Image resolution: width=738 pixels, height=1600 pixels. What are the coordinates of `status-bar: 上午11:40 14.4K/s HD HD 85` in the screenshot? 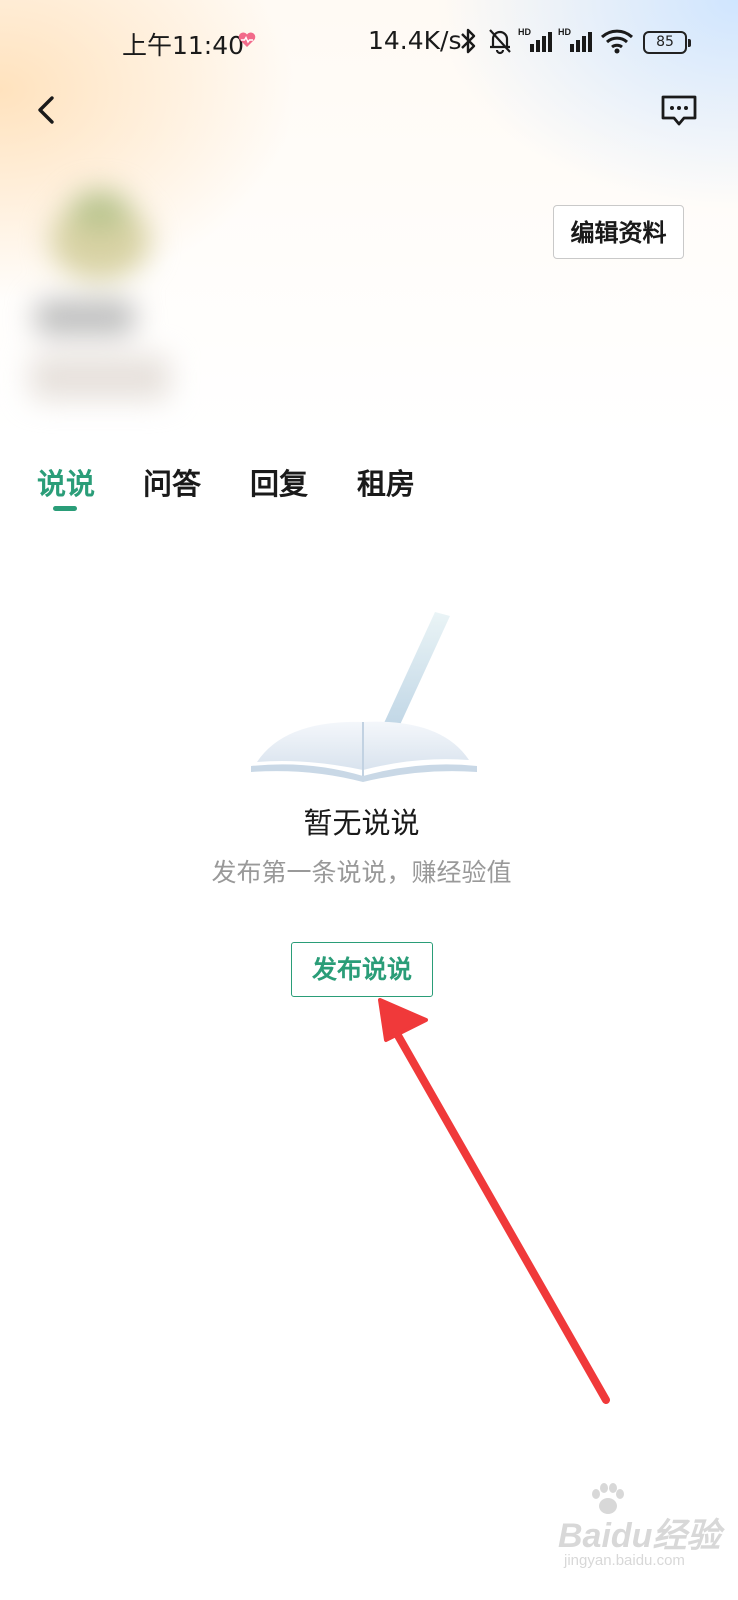 It's located at (369, 42).